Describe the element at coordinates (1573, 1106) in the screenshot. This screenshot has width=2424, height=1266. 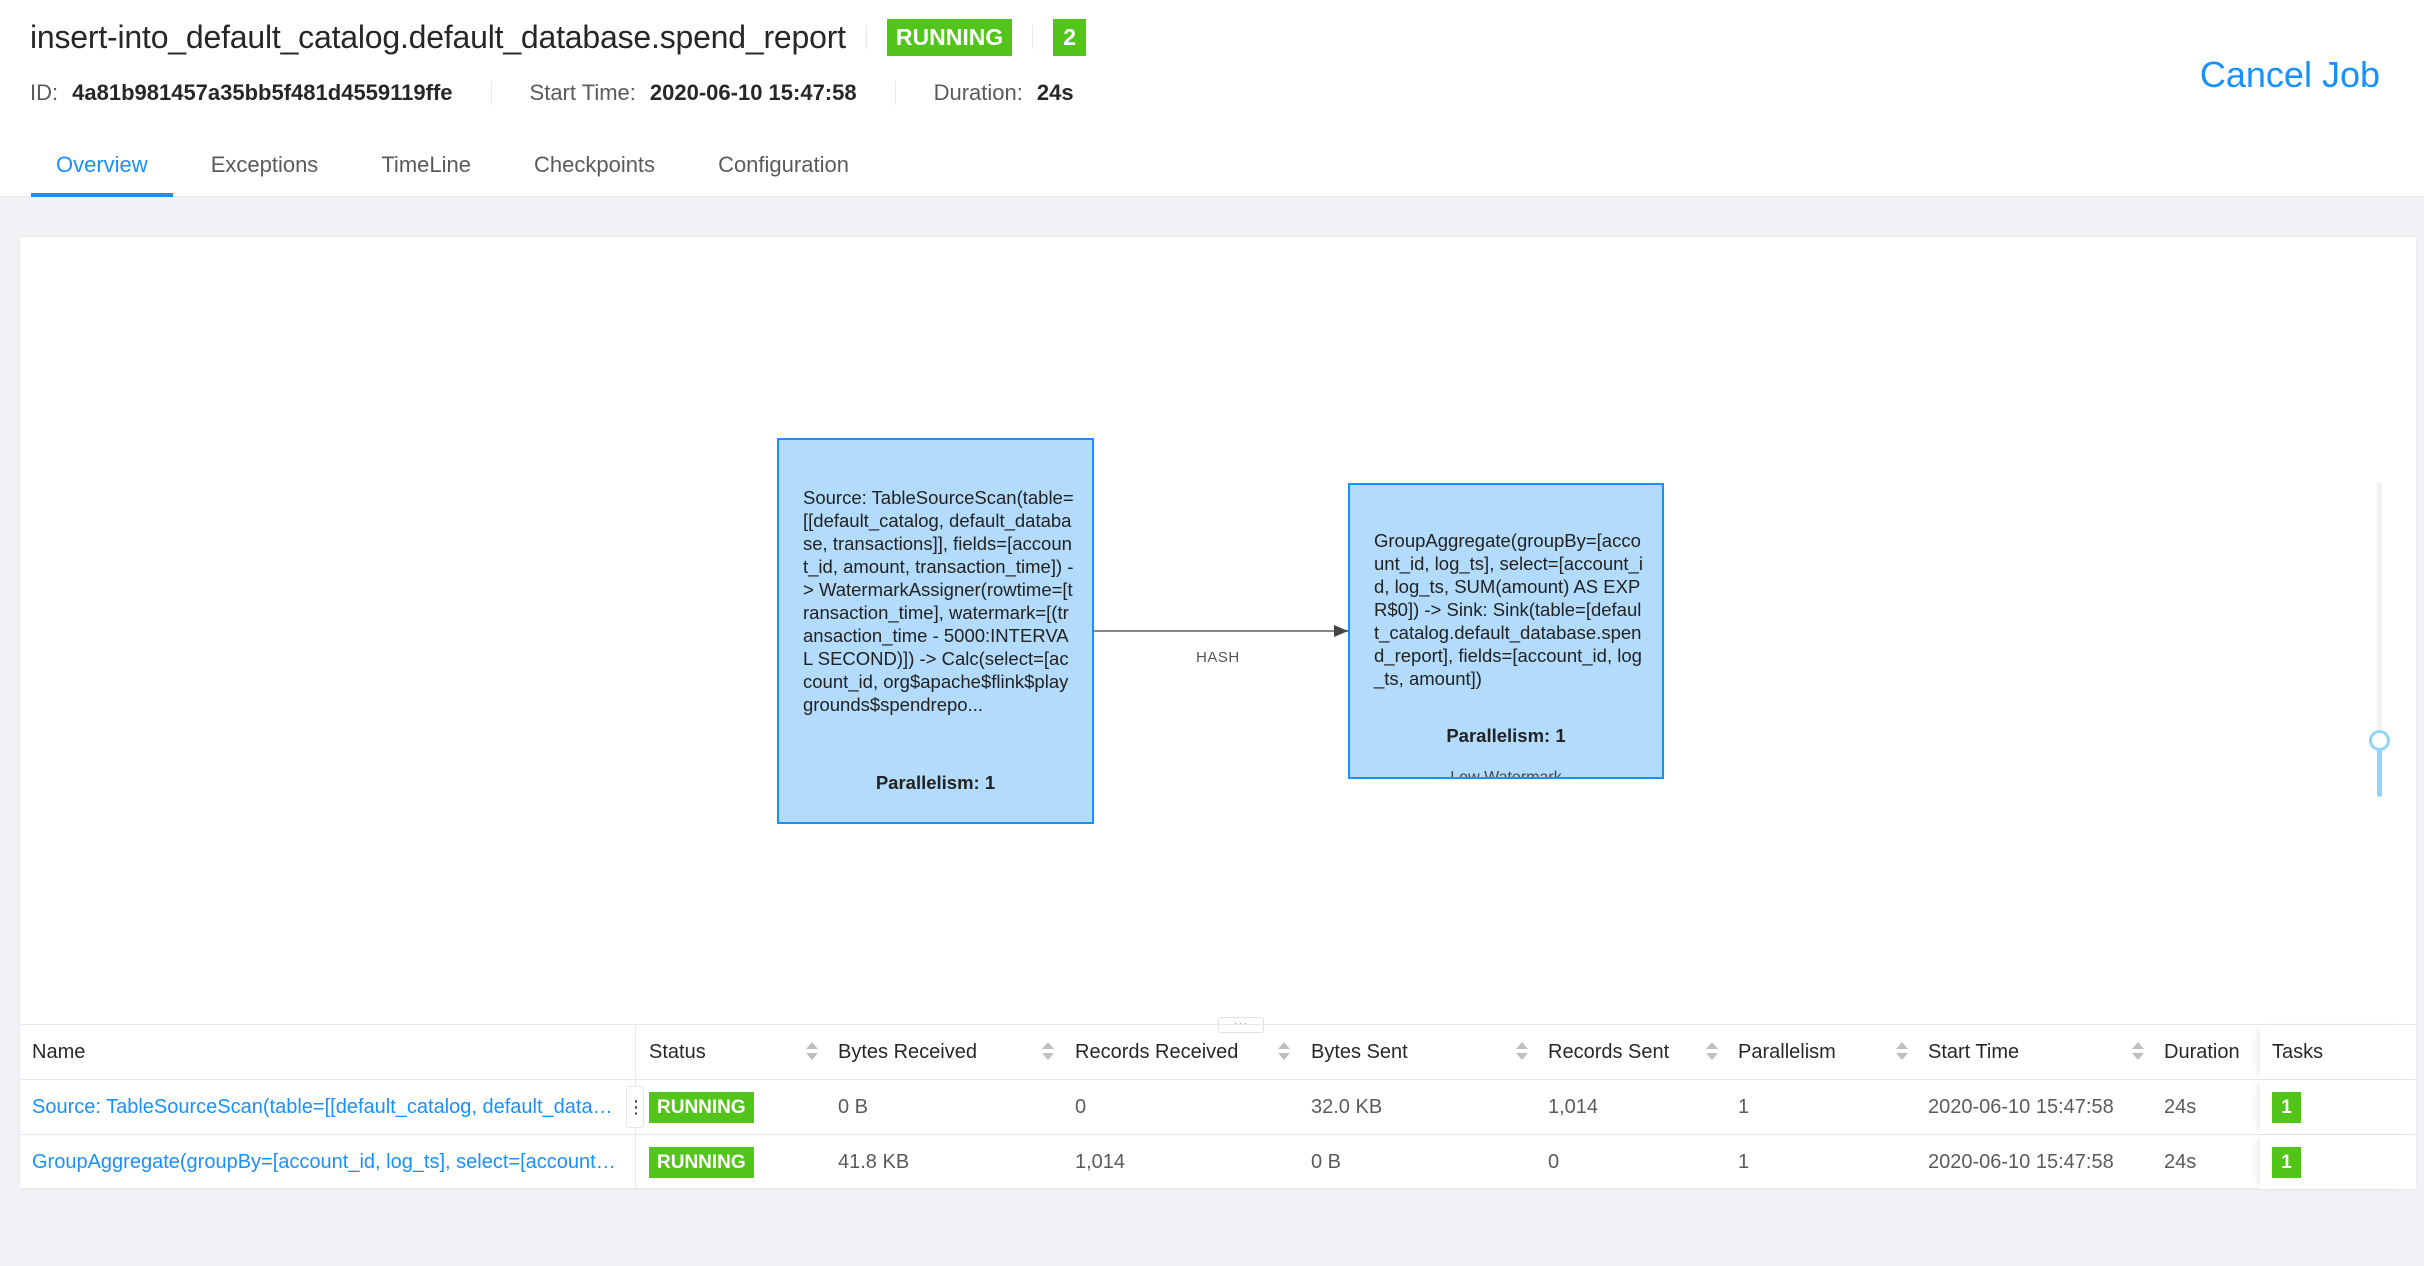
I see `records-sent: 1,014` at that location.